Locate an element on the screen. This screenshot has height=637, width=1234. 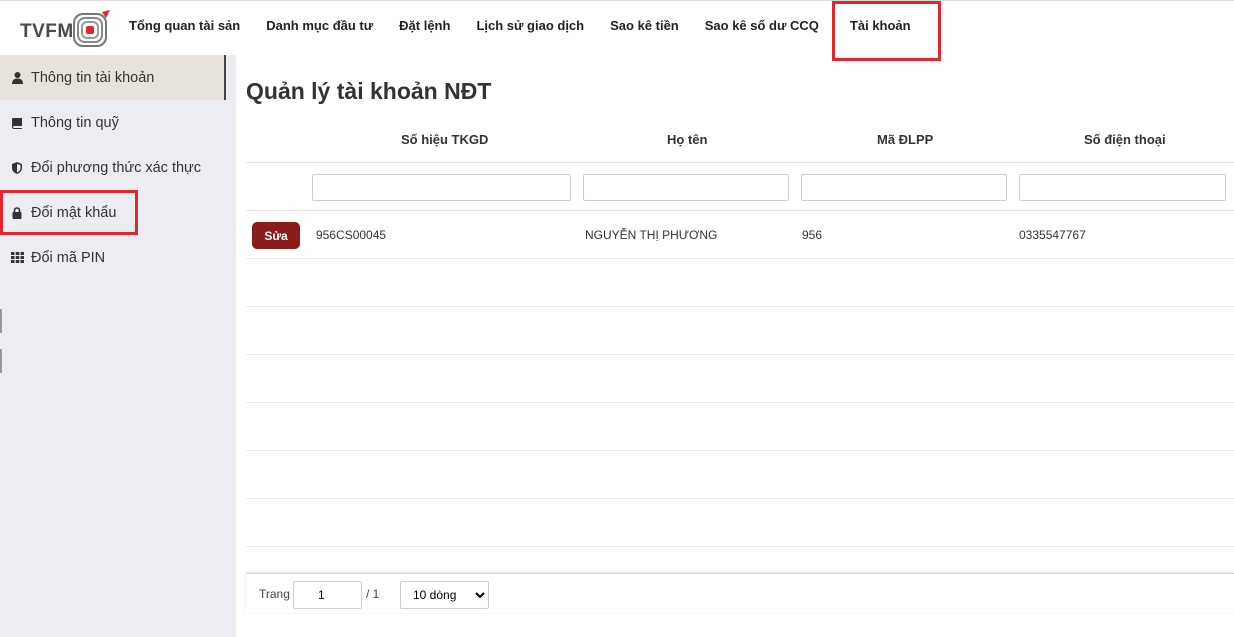
pagination-bar: Trang / 1 10 dòng is located at coordinates (740, 593).